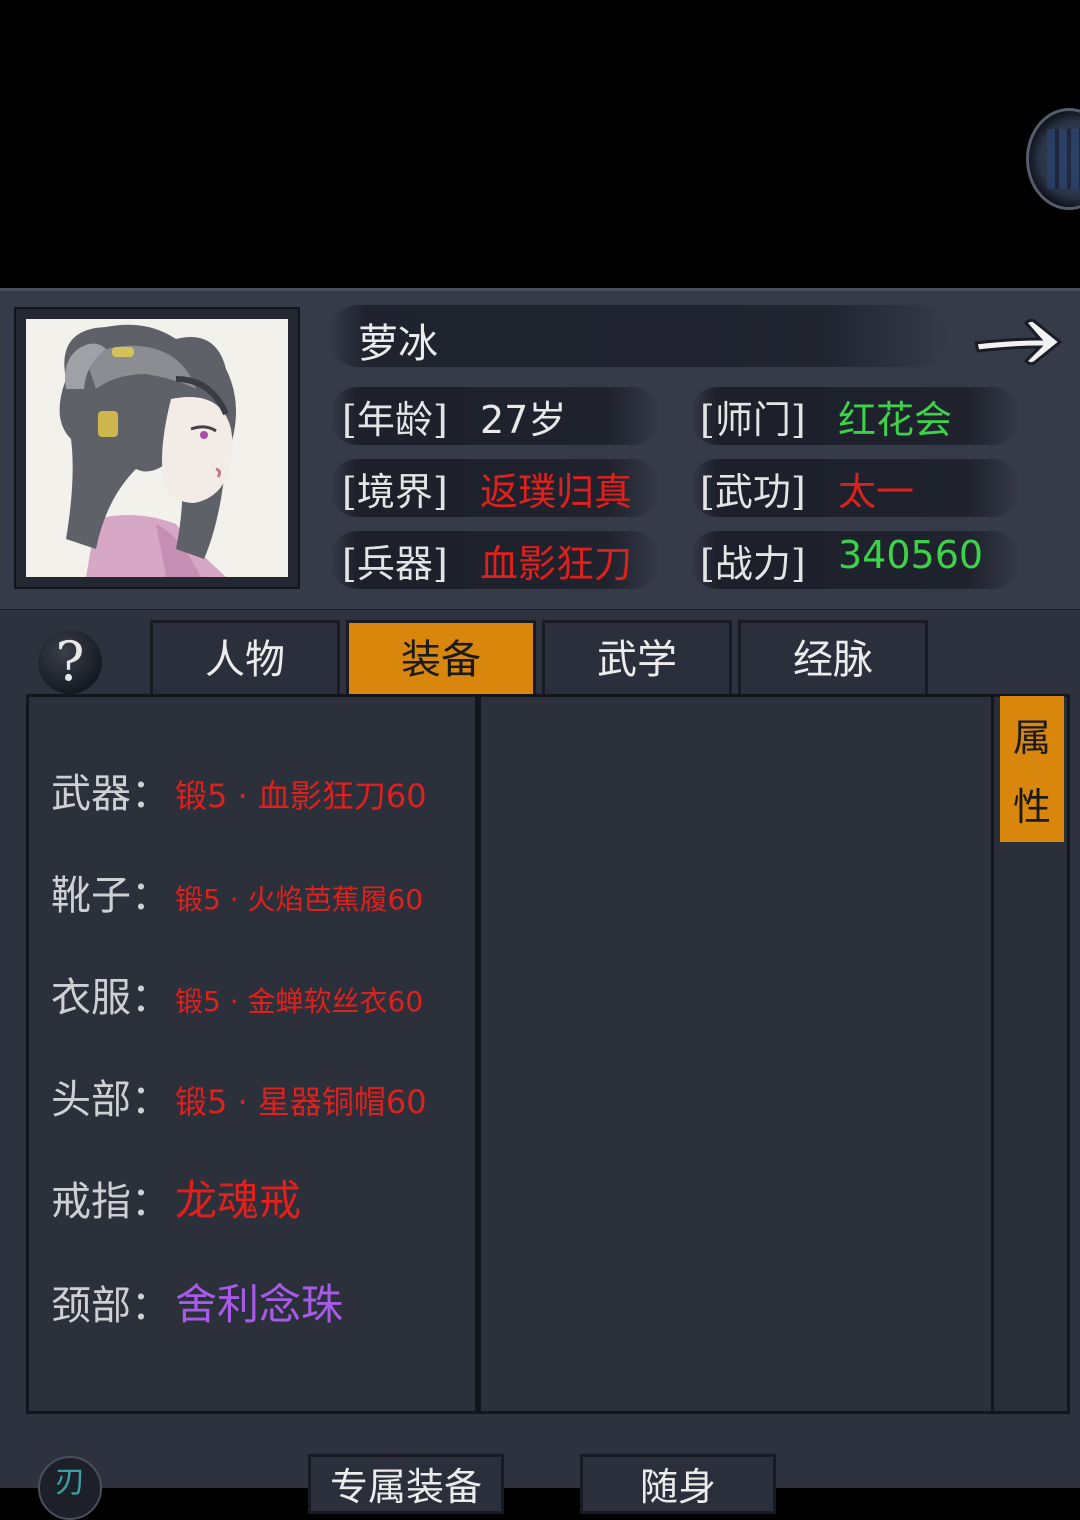  What do you see at coordinates (111, 1100) in the screenshot?
I see `slot-label: 头部：` at bounding box center [111, 1100].